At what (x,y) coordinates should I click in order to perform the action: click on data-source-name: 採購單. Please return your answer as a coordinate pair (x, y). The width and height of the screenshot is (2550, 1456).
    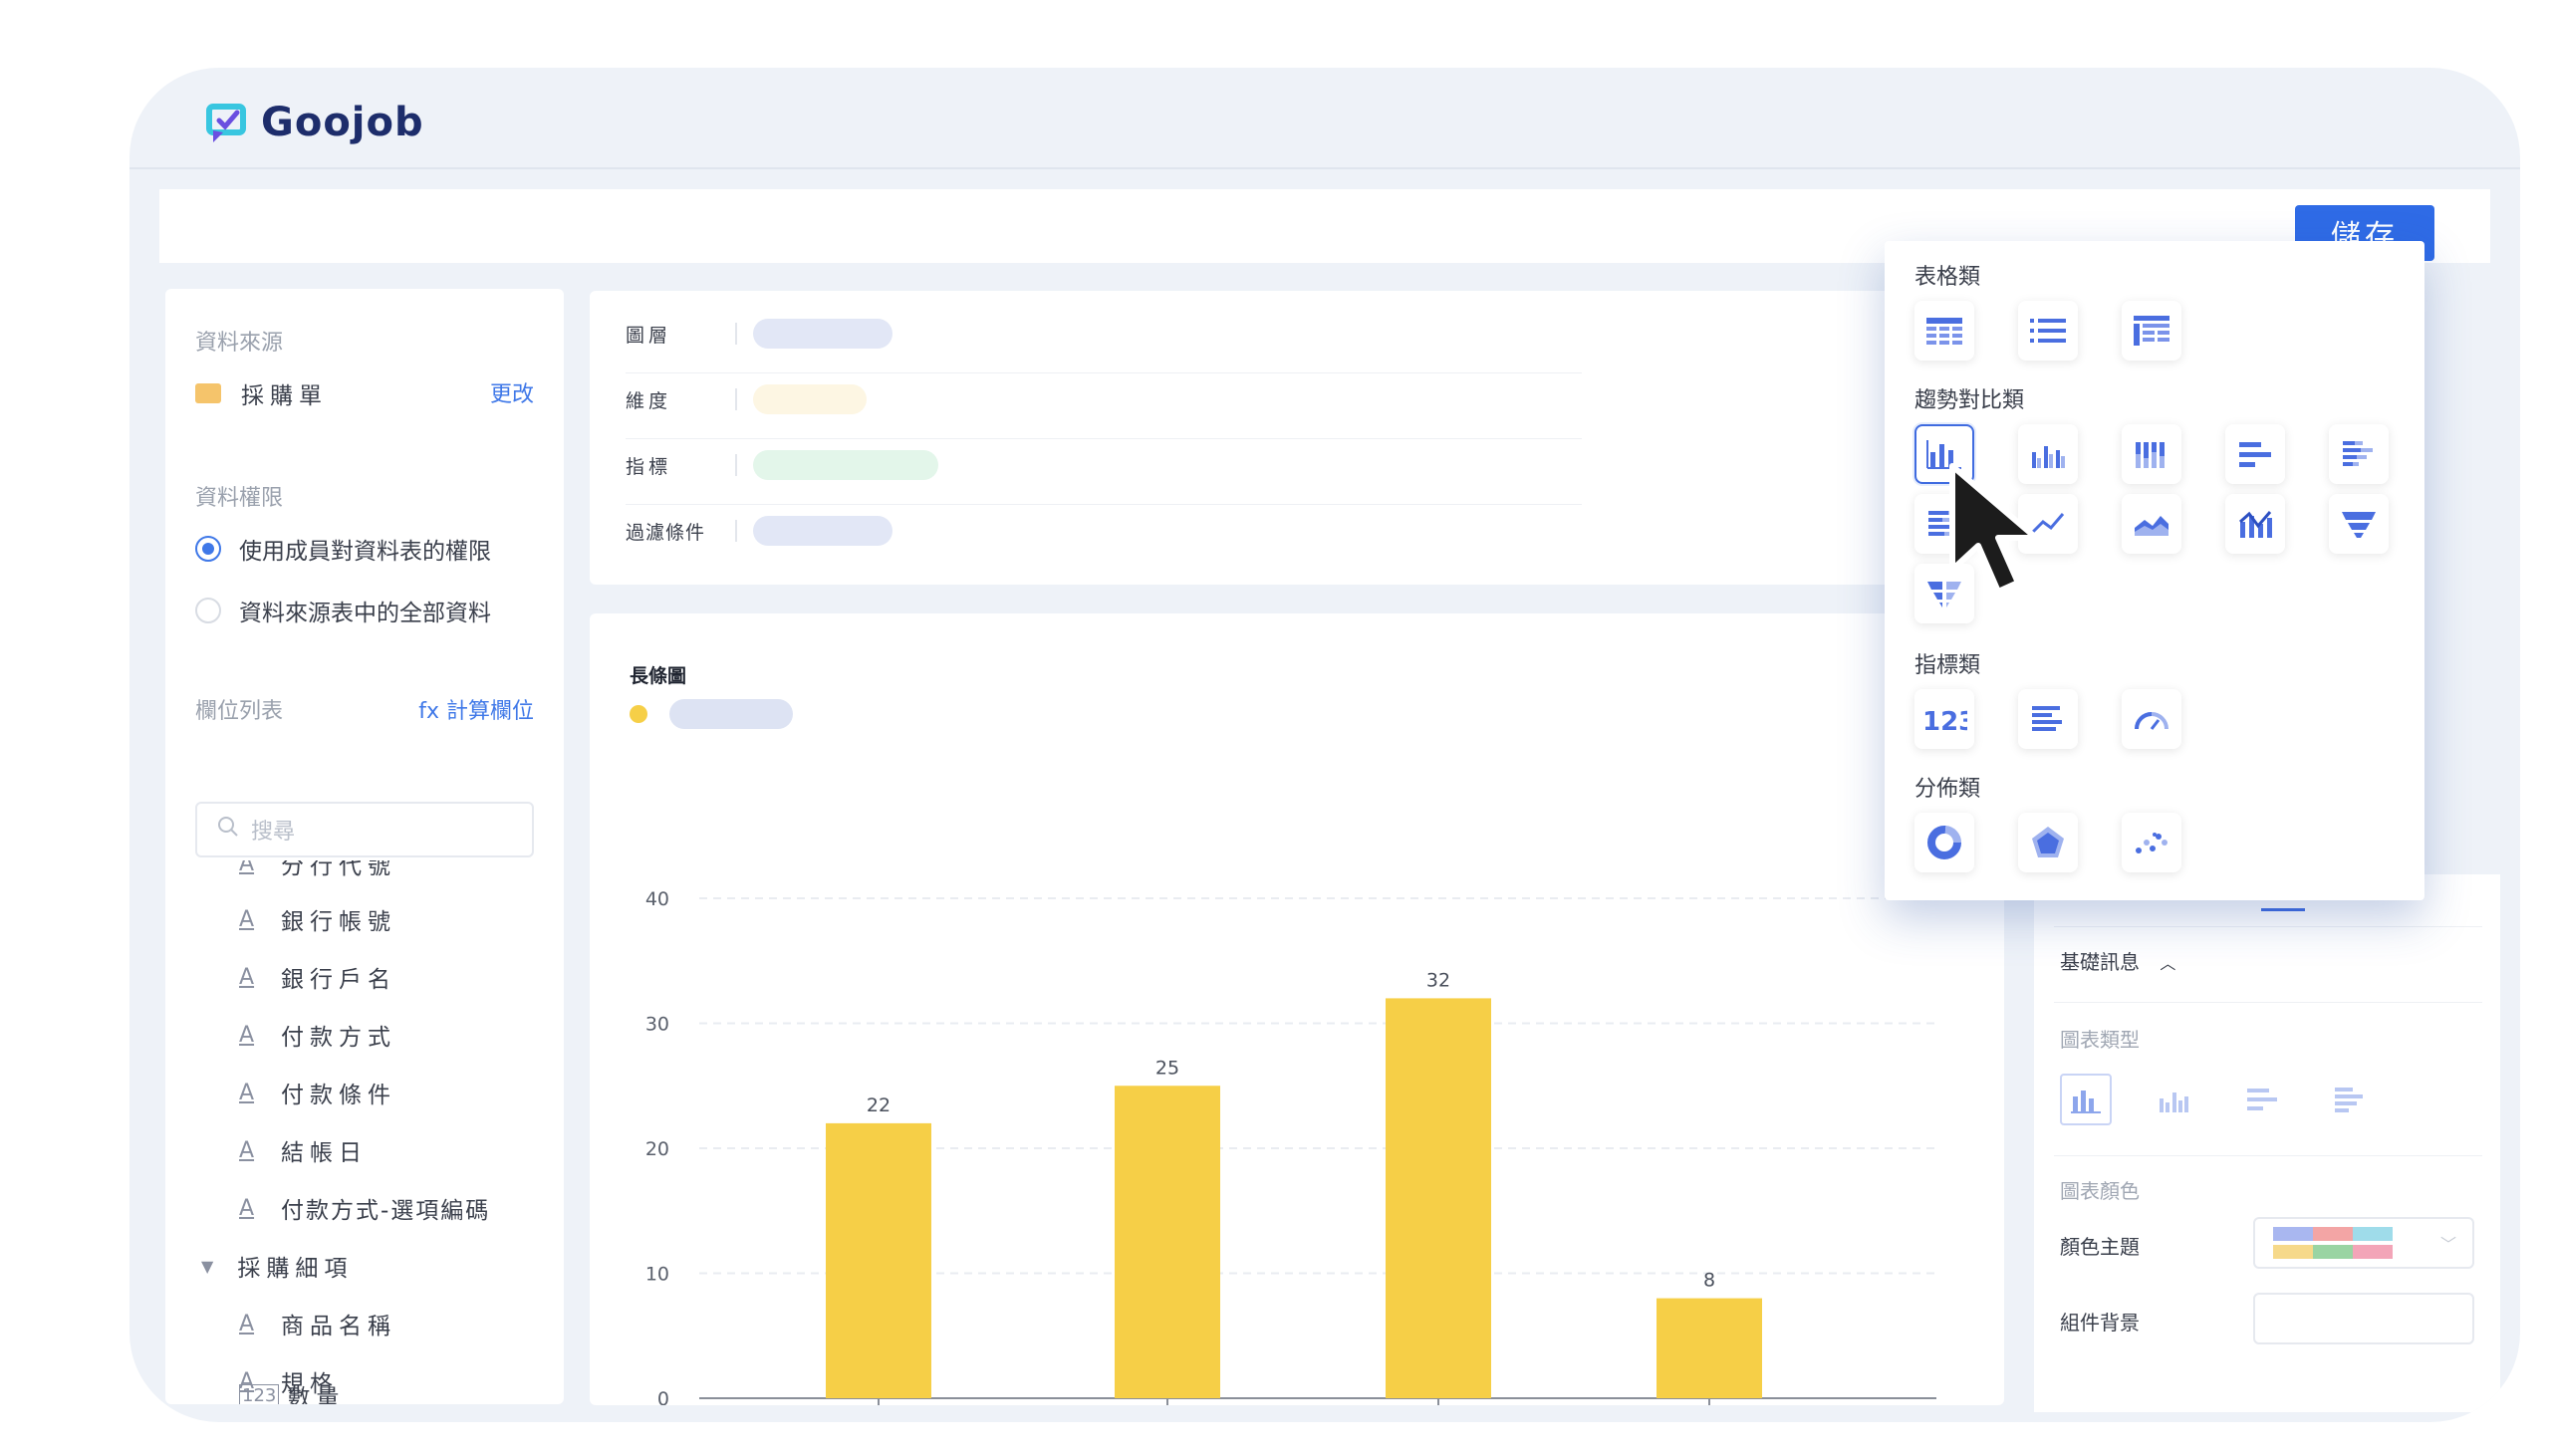
    Looking at the image, I should click on (284, 396).